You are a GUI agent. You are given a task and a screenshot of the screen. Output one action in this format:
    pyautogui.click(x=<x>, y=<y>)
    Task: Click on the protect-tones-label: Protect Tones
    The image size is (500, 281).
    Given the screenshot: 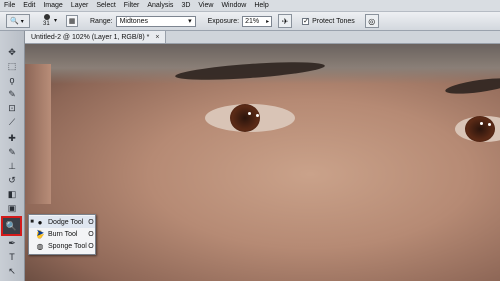 What is the action you would take?
    pyautogui.click(x=333, y=21)
    